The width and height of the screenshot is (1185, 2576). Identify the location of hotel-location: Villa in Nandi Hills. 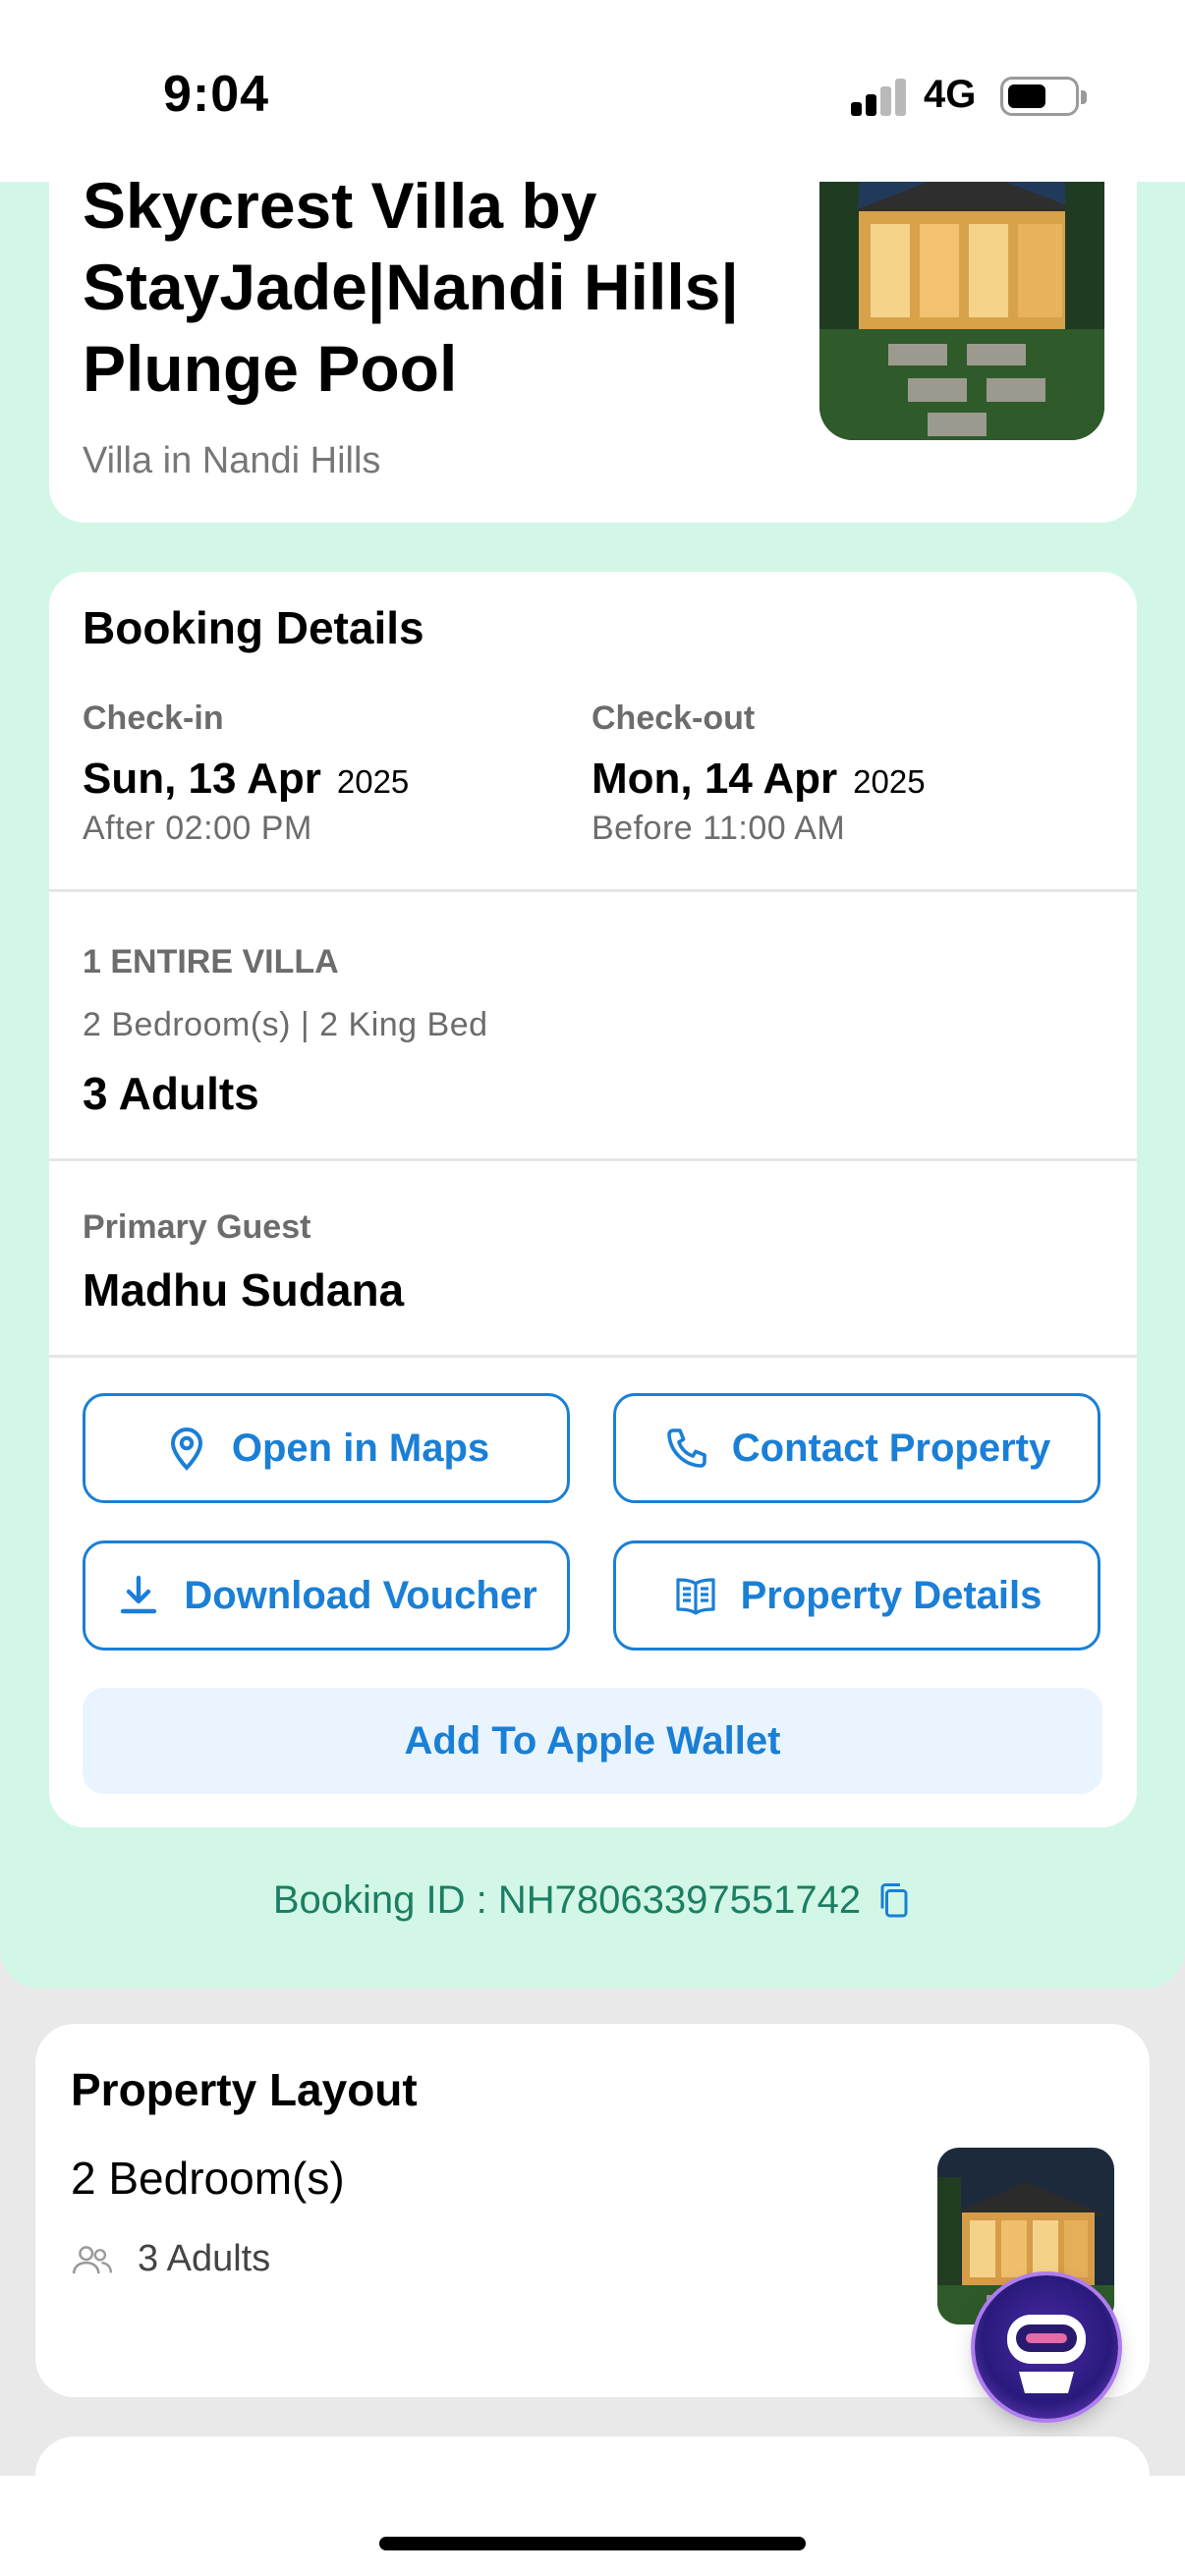
(232, 460).